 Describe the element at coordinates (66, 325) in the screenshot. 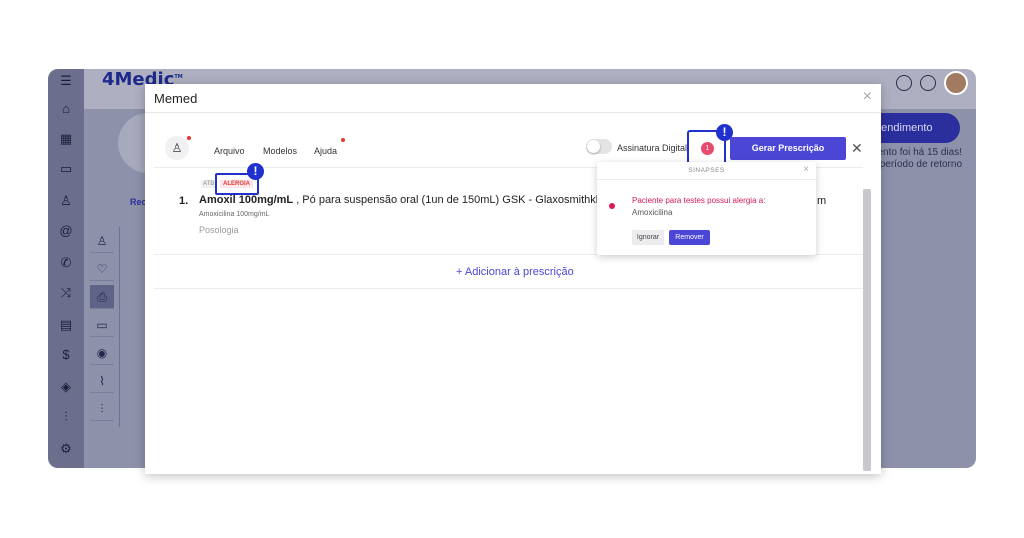

I see `clipboard-icon: ▤` at that location.